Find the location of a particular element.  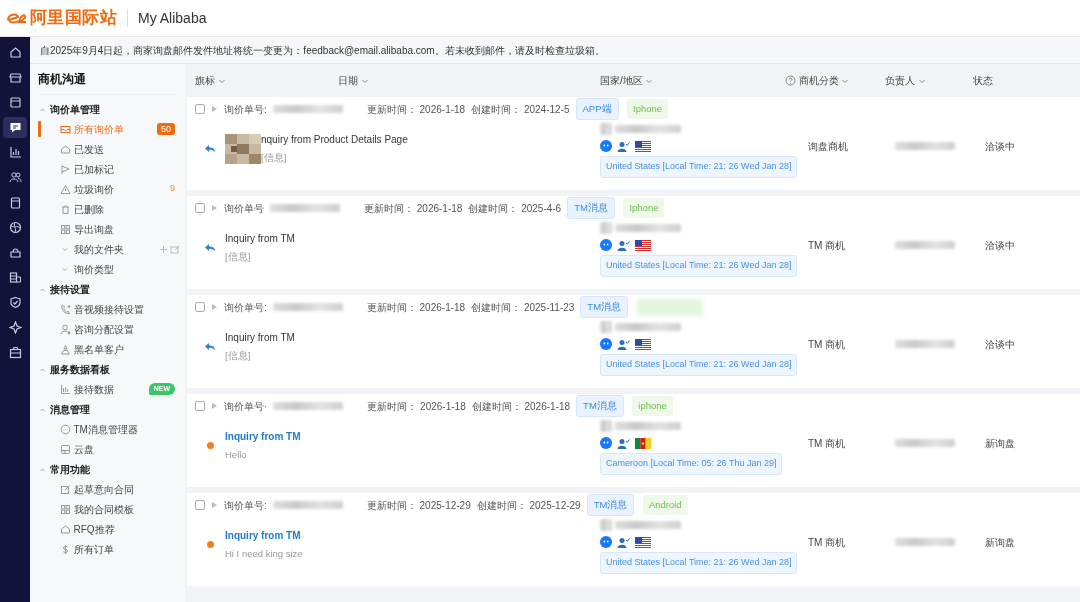

edit-icon is located at coordinates (175, 249).